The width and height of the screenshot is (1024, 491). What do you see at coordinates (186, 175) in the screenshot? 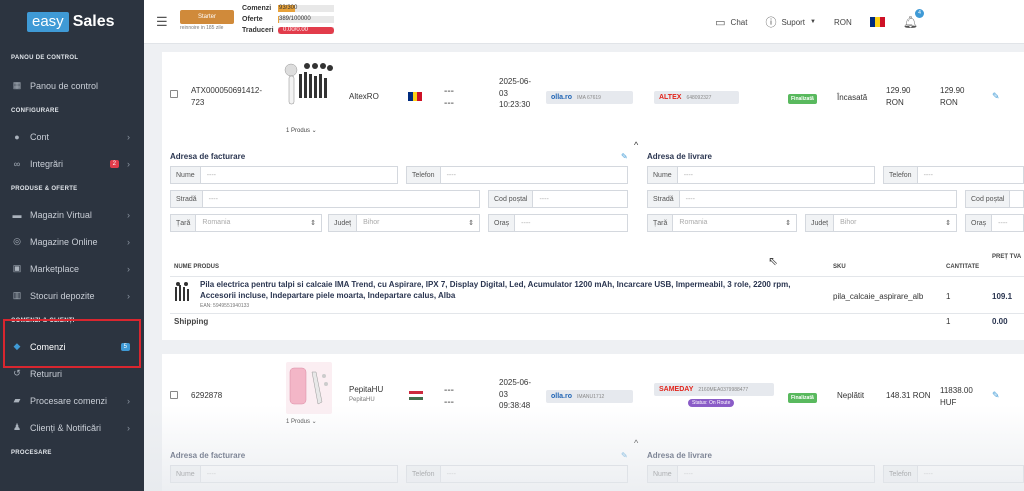
I see `field-label: Nume` at bounding box center [186, 175].